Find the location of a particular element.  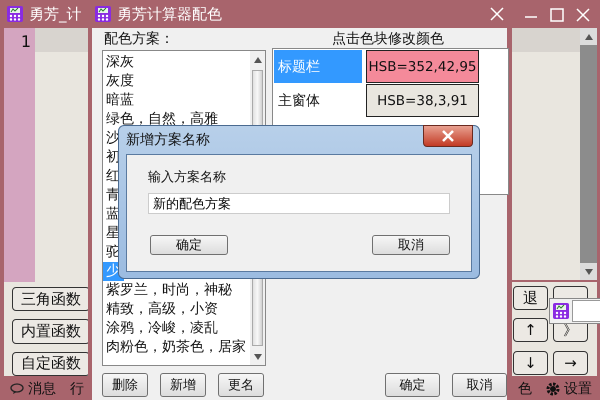

prompt-label: 输入方案名称 is located at coordinates (187, 177).